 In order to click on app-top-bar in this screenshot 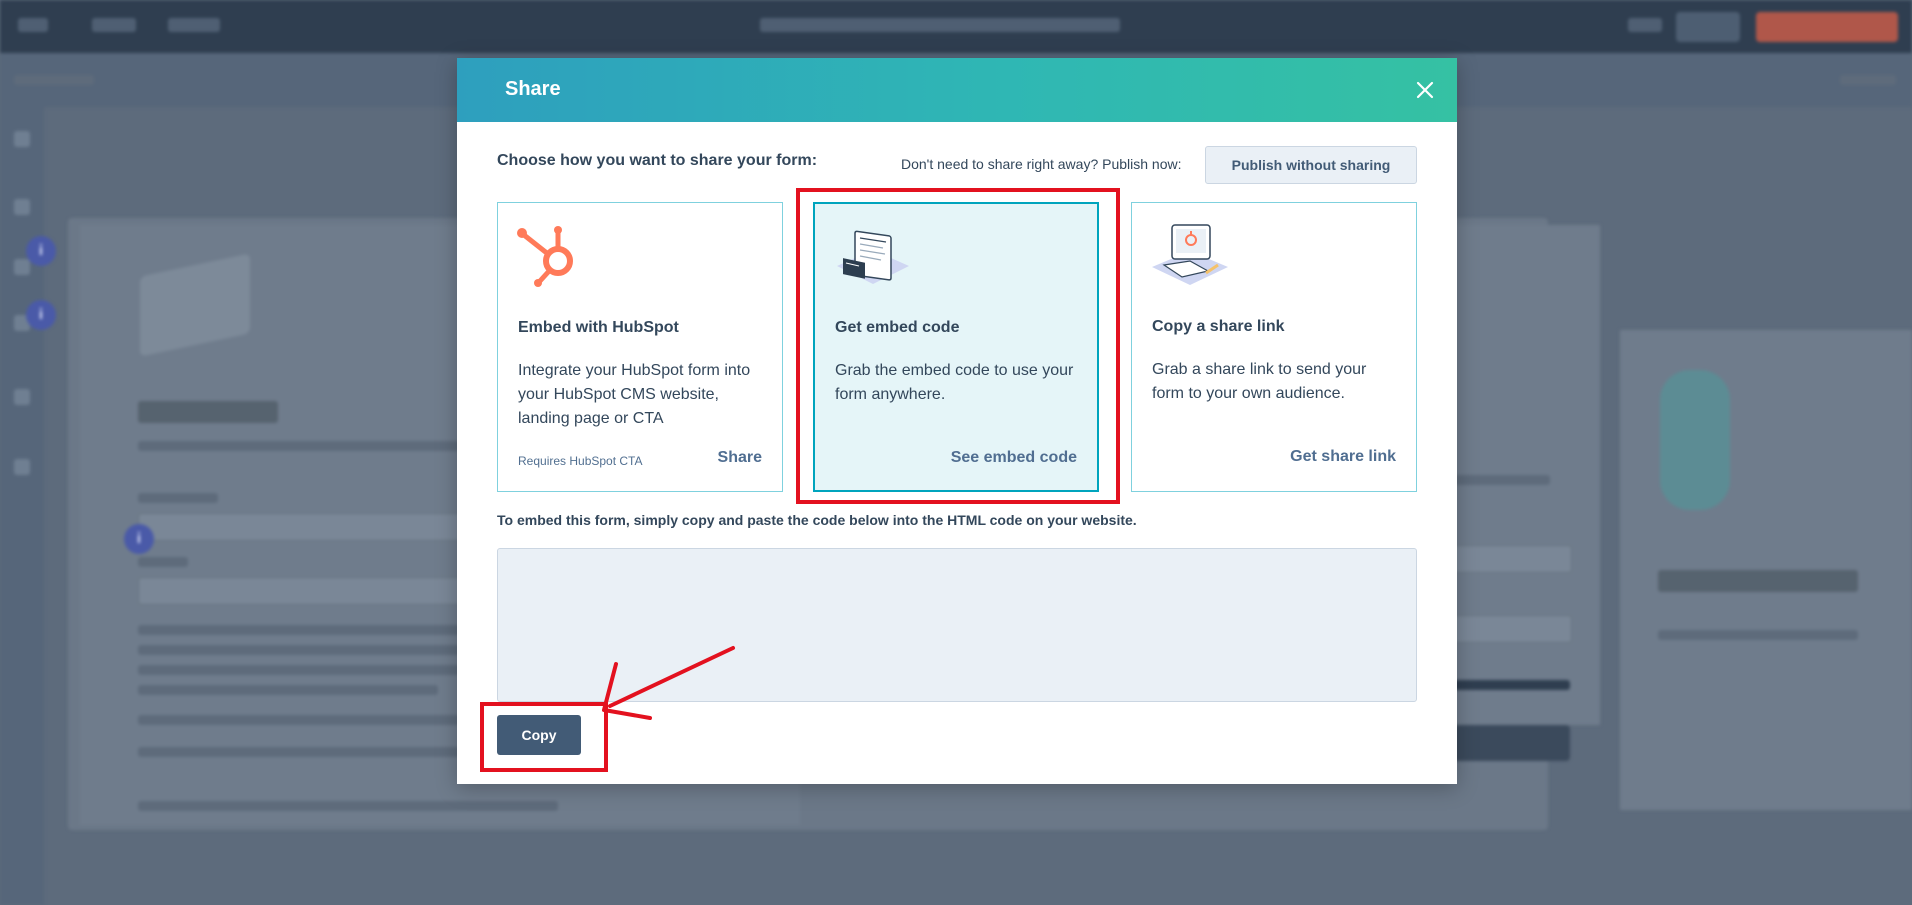, I will do `click(956, 26)`.